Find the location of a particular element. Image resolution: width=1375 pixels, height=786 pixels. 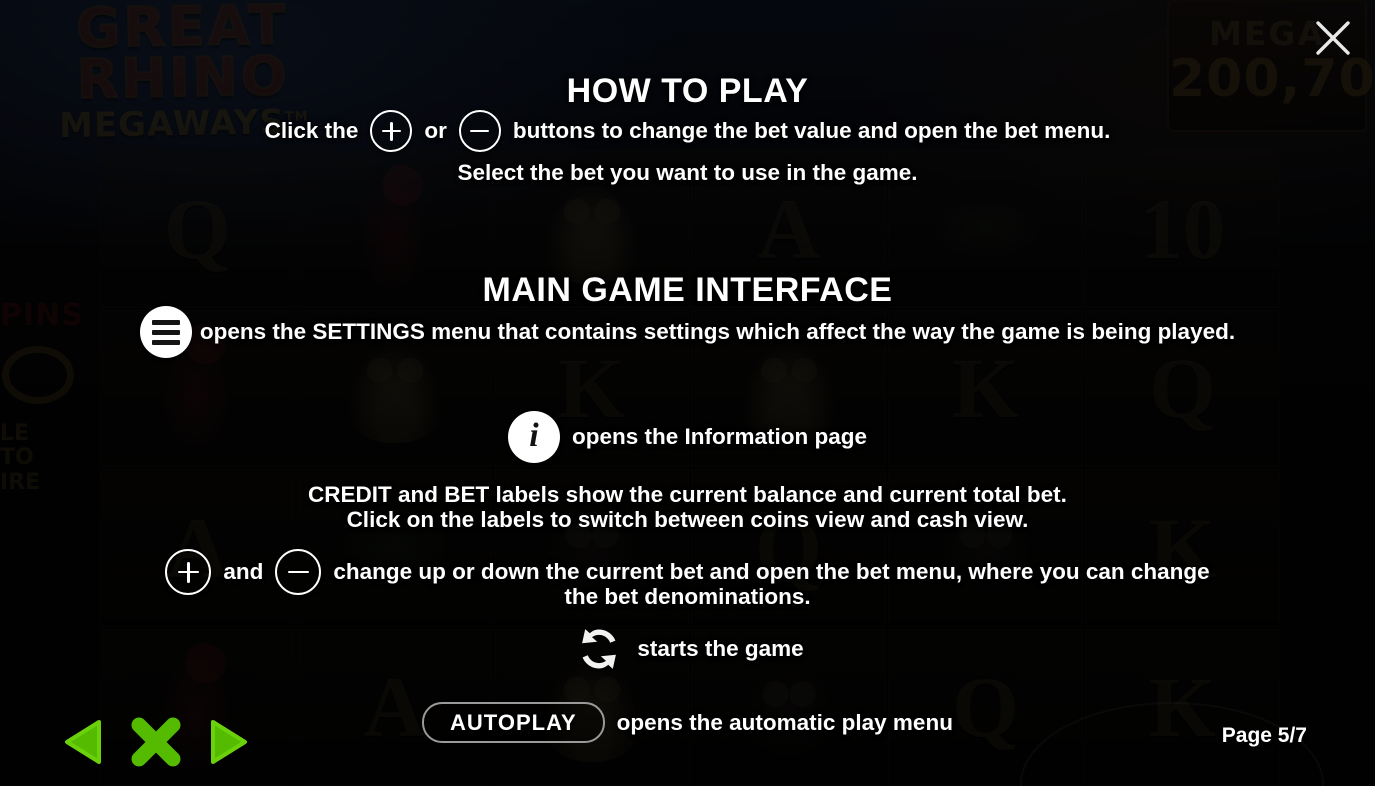

how-to-play-heading-row: HOW TO PLAY is located at coordinates (687, 91).